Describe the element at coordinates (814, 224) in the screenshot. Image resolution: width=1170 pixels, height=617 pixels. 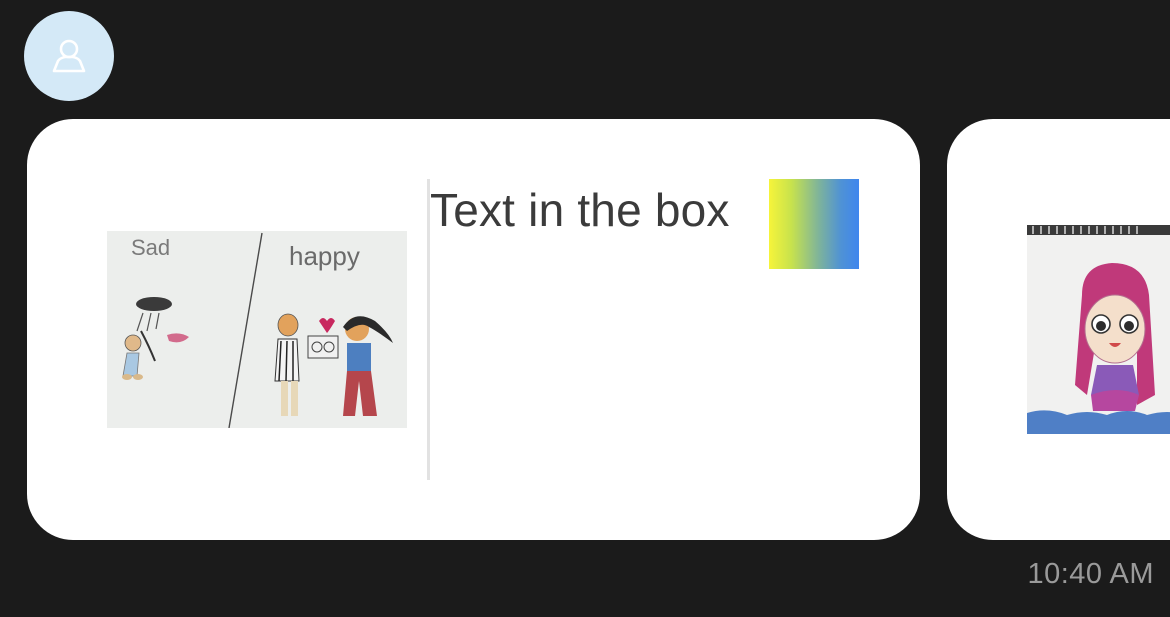
I see `gradient-swatch` at that location.